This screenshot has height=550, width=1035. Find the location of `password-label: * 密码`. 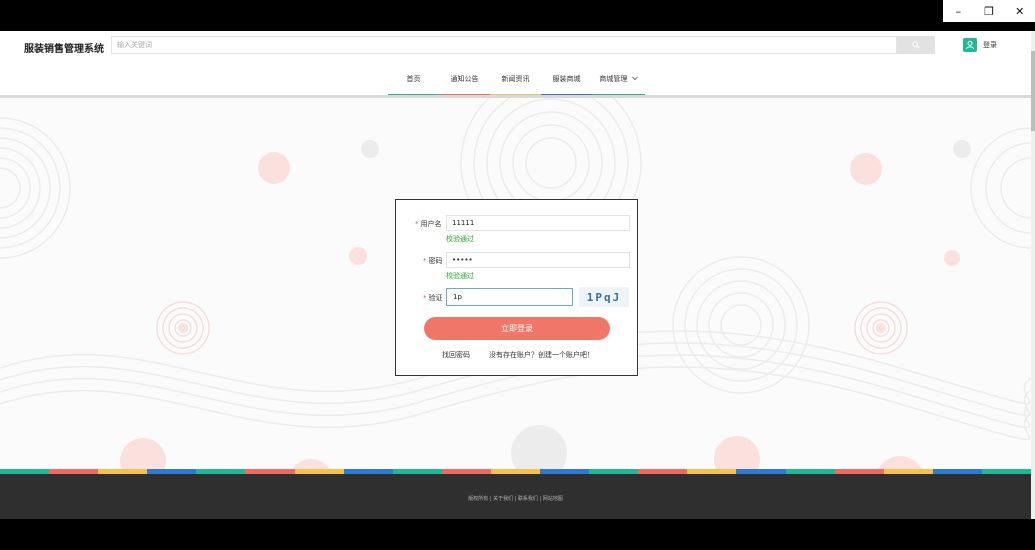

password-label: * 密码 is located at coordinates (433, 261).